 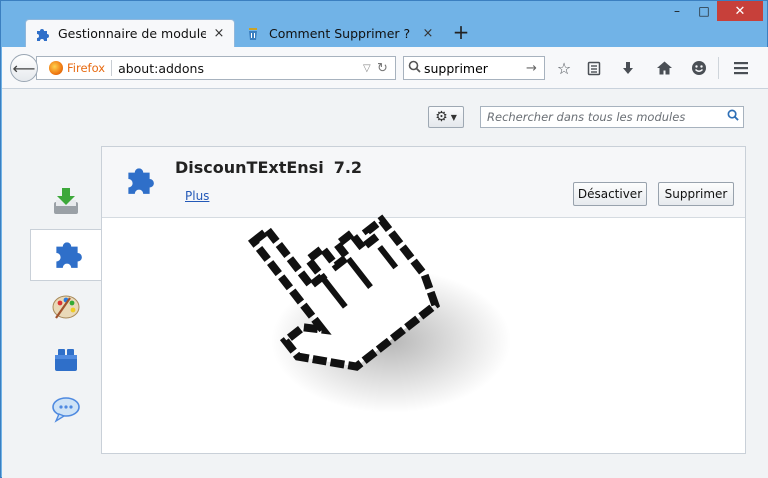 I want to click on category-extensions, so click(x=66, y=255).